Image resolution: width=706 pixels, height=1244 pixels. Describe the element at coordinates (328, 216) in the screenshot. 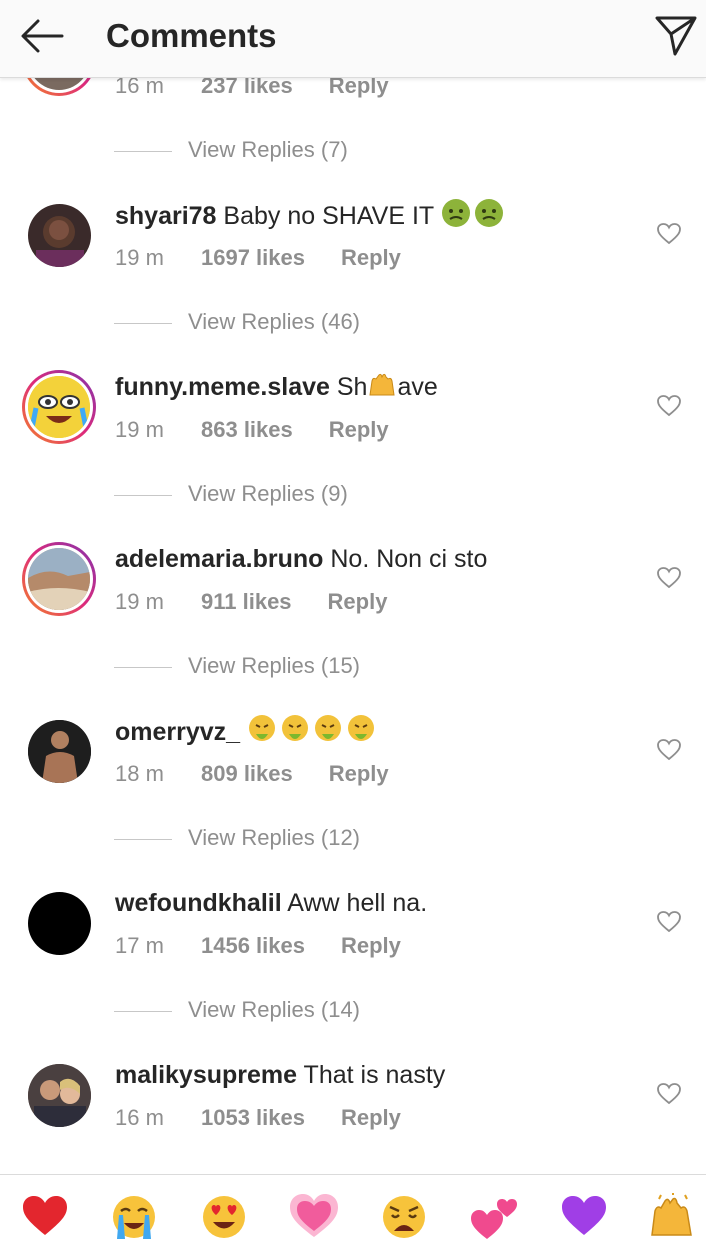

I see `comment-body: Baby no SHAVE IT` at that location.